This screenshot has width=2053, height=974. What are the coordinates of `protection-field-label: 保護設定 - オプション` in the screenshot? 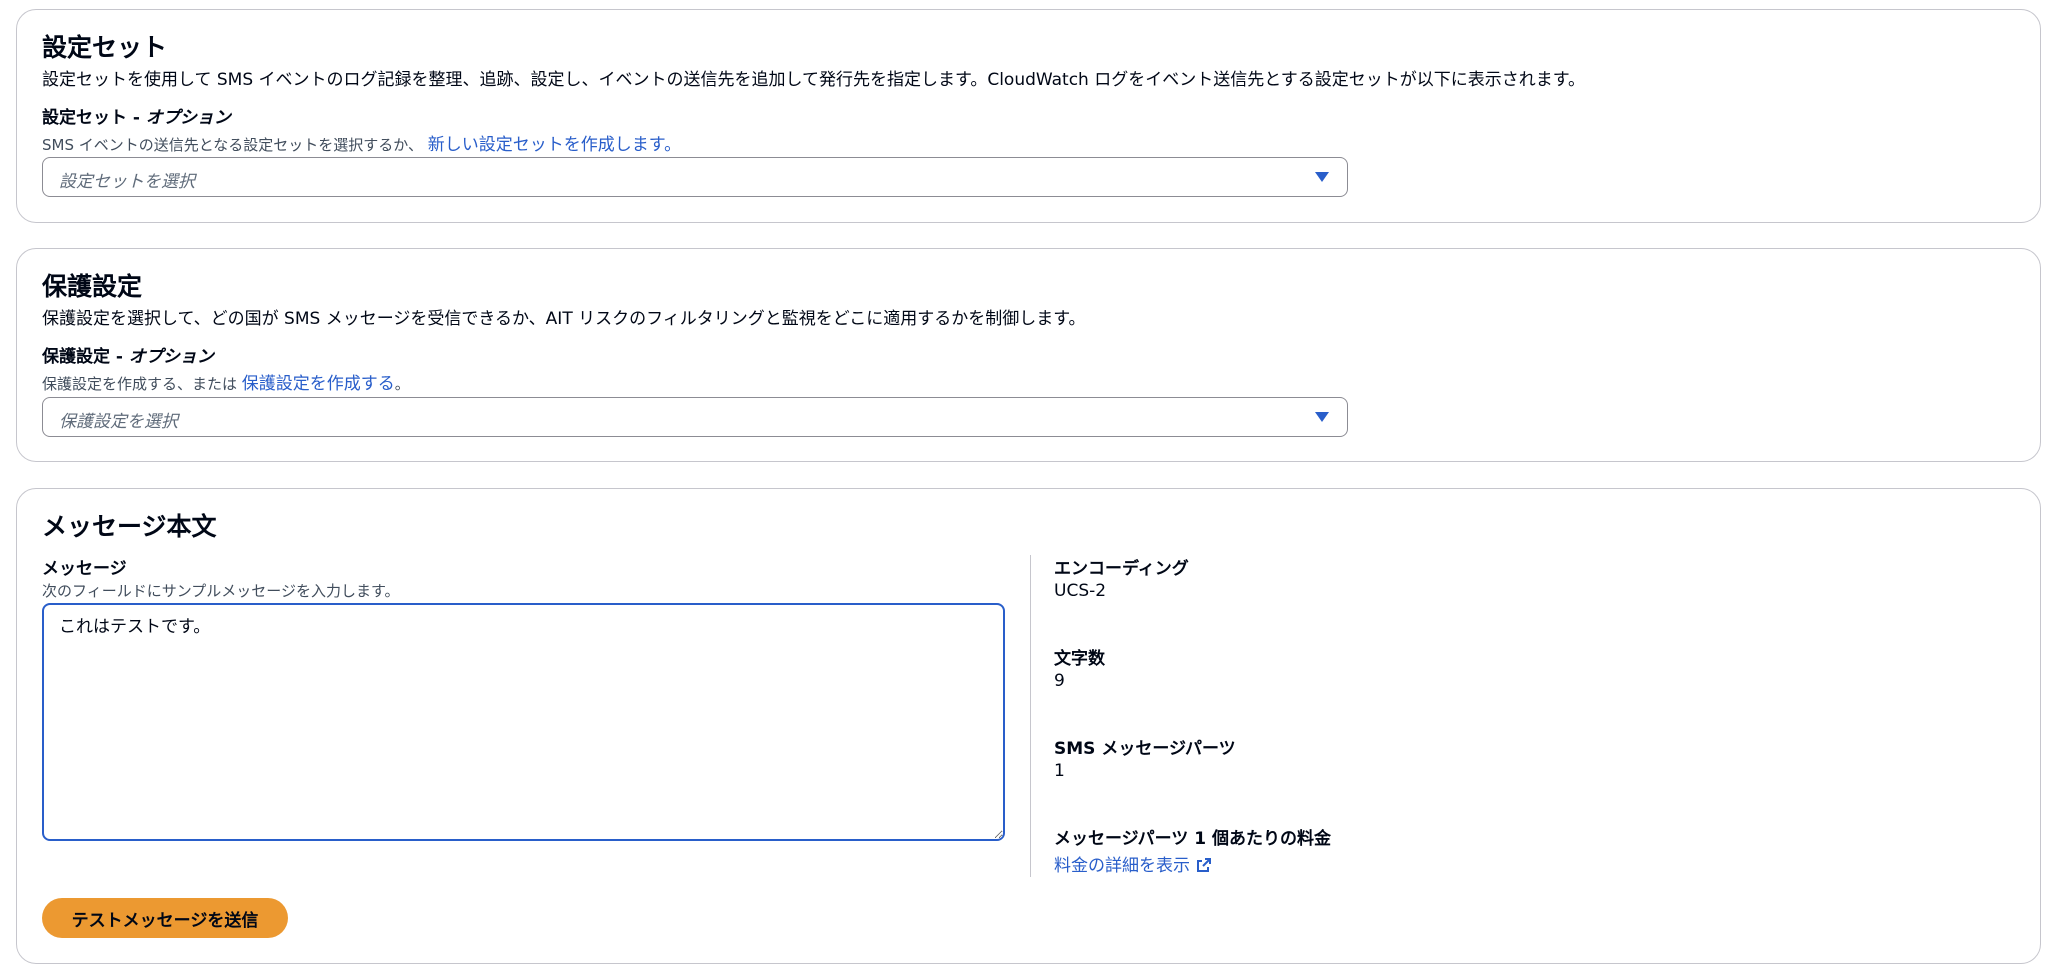 It's located at (128, 354).